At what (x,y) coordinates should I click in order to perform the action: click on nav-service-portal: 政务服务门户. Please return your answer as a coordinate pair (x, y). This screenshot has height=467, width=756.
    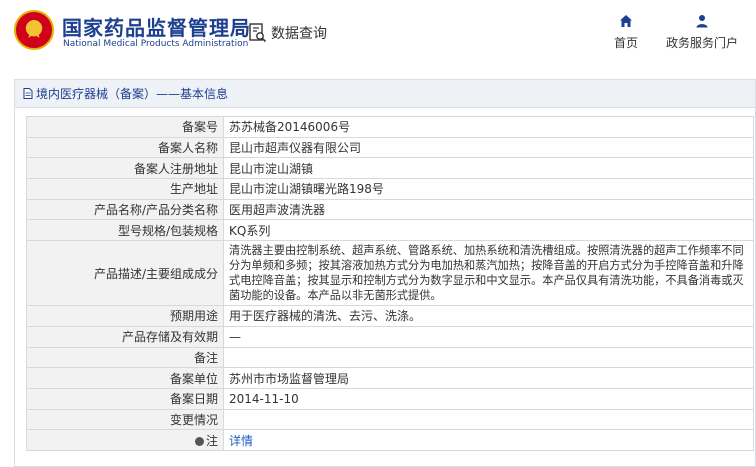
    Looking at the image, I should click on (702, 32).